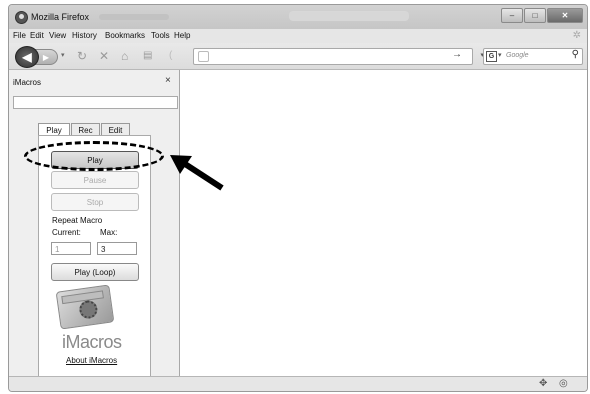 The image size is (590, 394). I want to click on paren-icon: (, so click(171, 55).